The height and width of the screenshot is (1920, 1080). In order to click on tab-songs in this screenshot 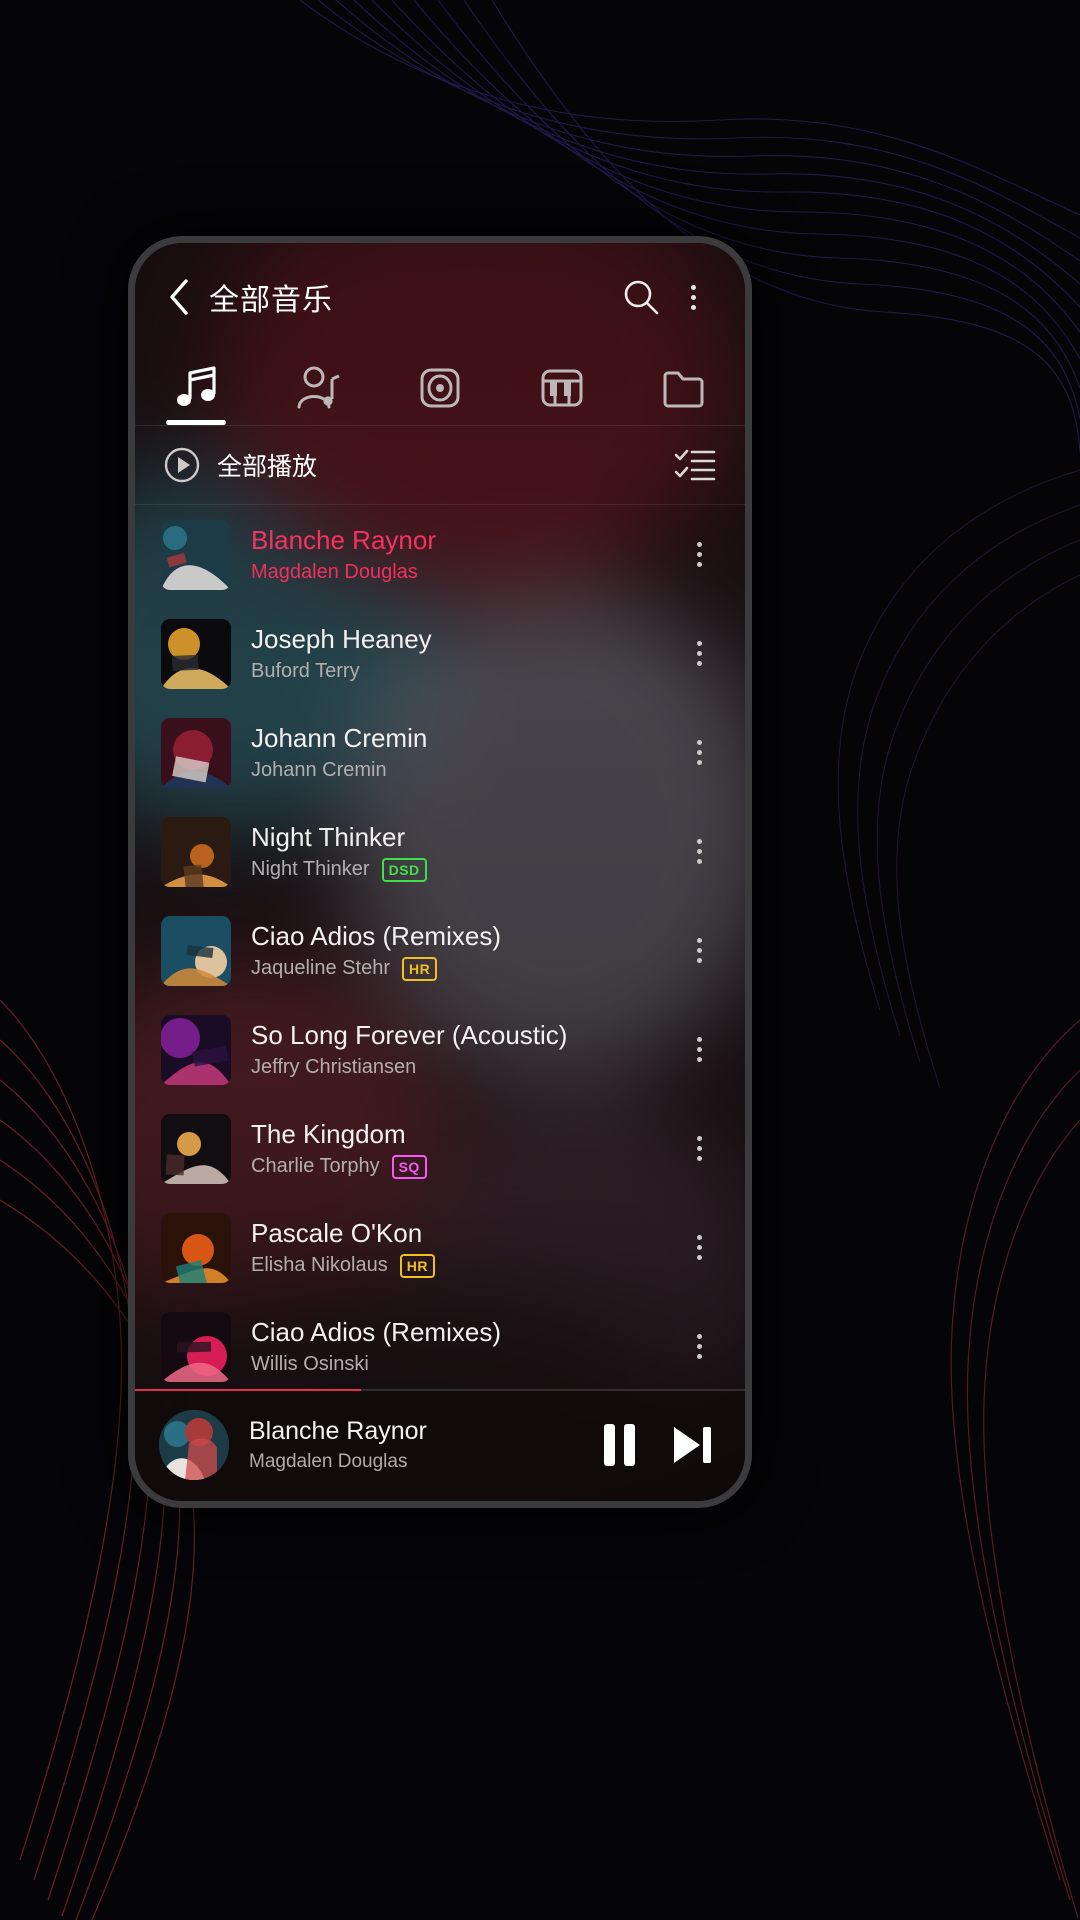, I will do `click(196, 388)`.